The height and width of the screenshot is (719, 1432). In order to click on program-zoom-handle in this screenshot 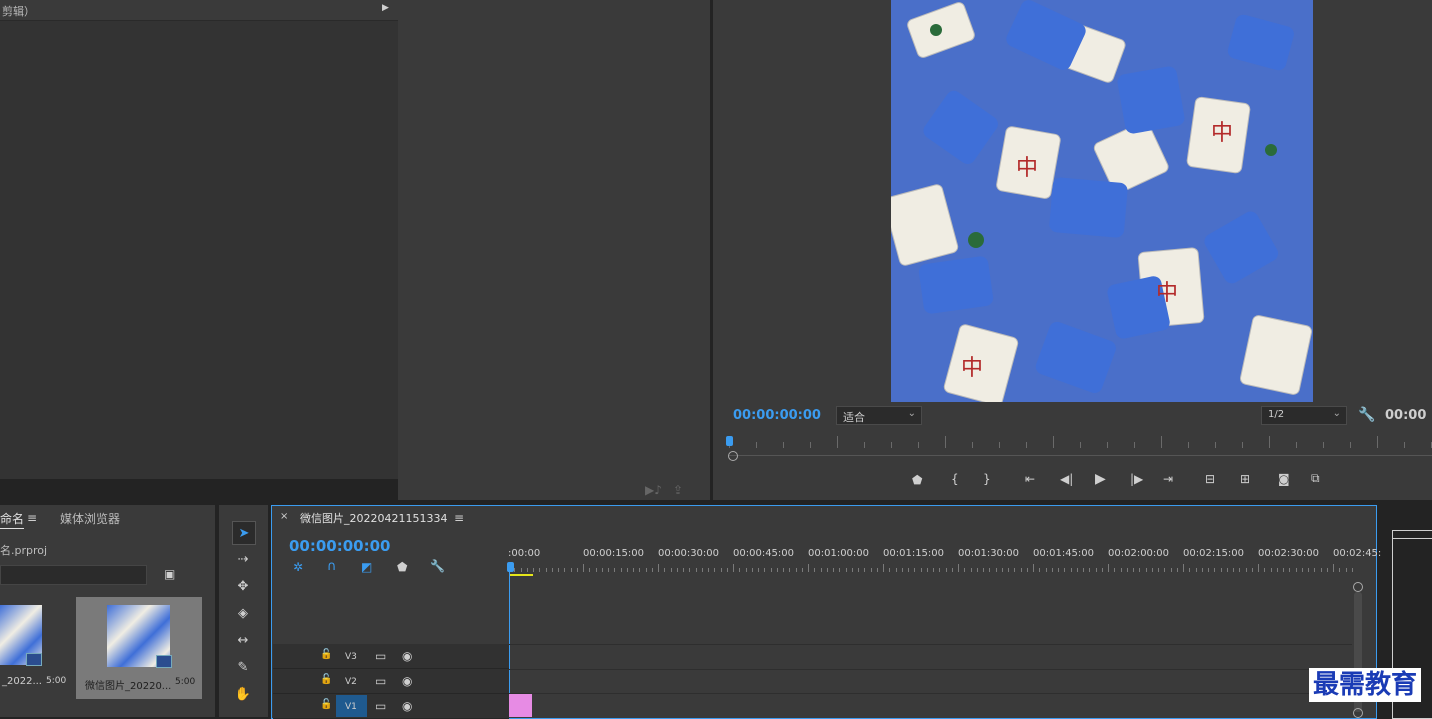, I will do `click(733, 456)`.